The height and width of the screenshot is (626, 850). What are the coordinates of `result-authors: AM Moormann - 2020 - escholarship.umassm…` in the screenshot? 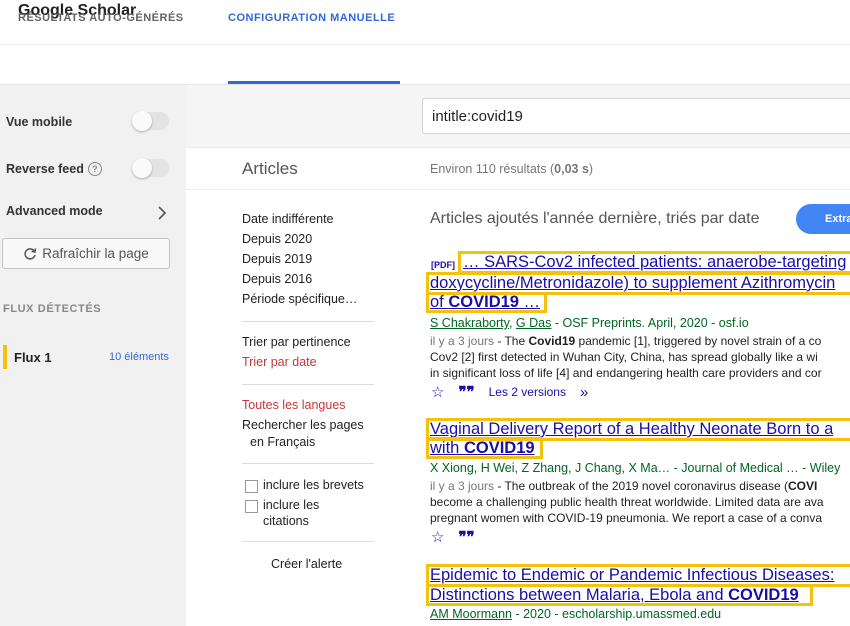 It's located at (576, 614).